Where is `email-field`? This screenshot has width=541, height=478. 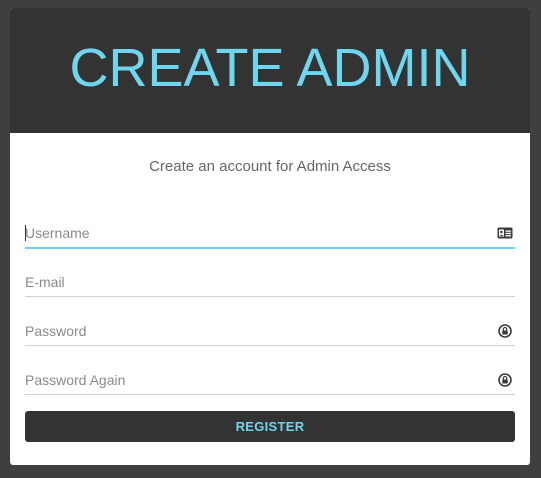
email-field is located at coordinates (270, 281).